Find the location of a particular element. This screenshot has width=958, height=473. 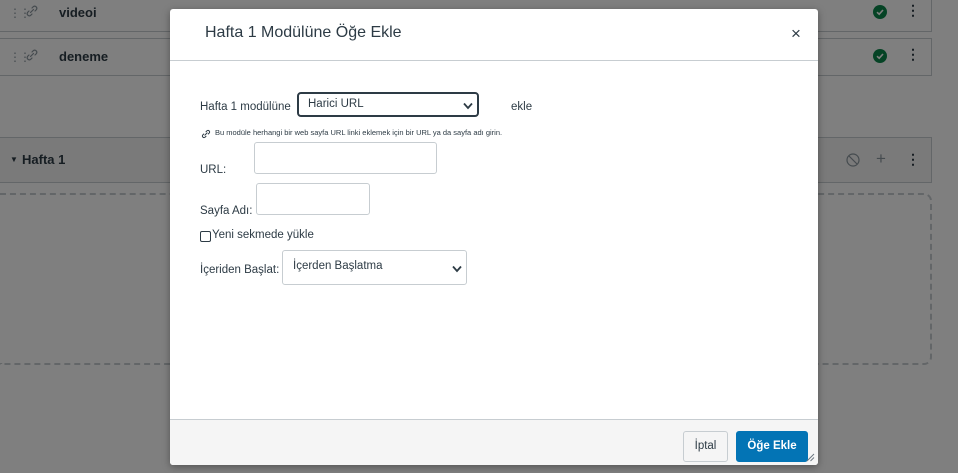

link-icon is located at coordinates (206, 134).